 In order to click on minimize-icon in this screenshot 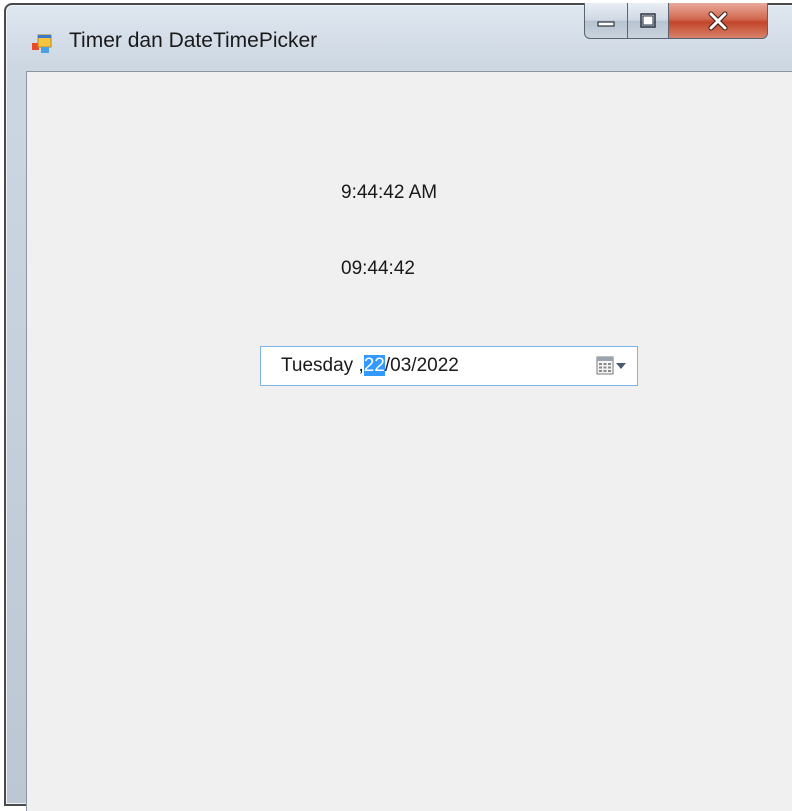, I will do `click(606, 23)`.